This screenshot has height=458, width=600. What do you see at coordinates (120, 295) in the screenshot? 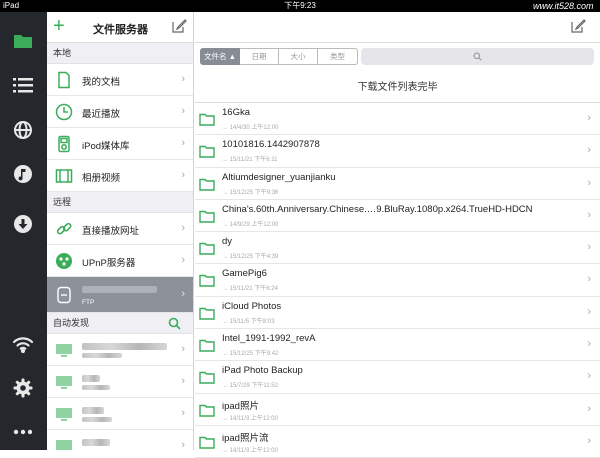
I see `sidebar-item-ftp-server: FTP ›` at bounding box center [120, 295].